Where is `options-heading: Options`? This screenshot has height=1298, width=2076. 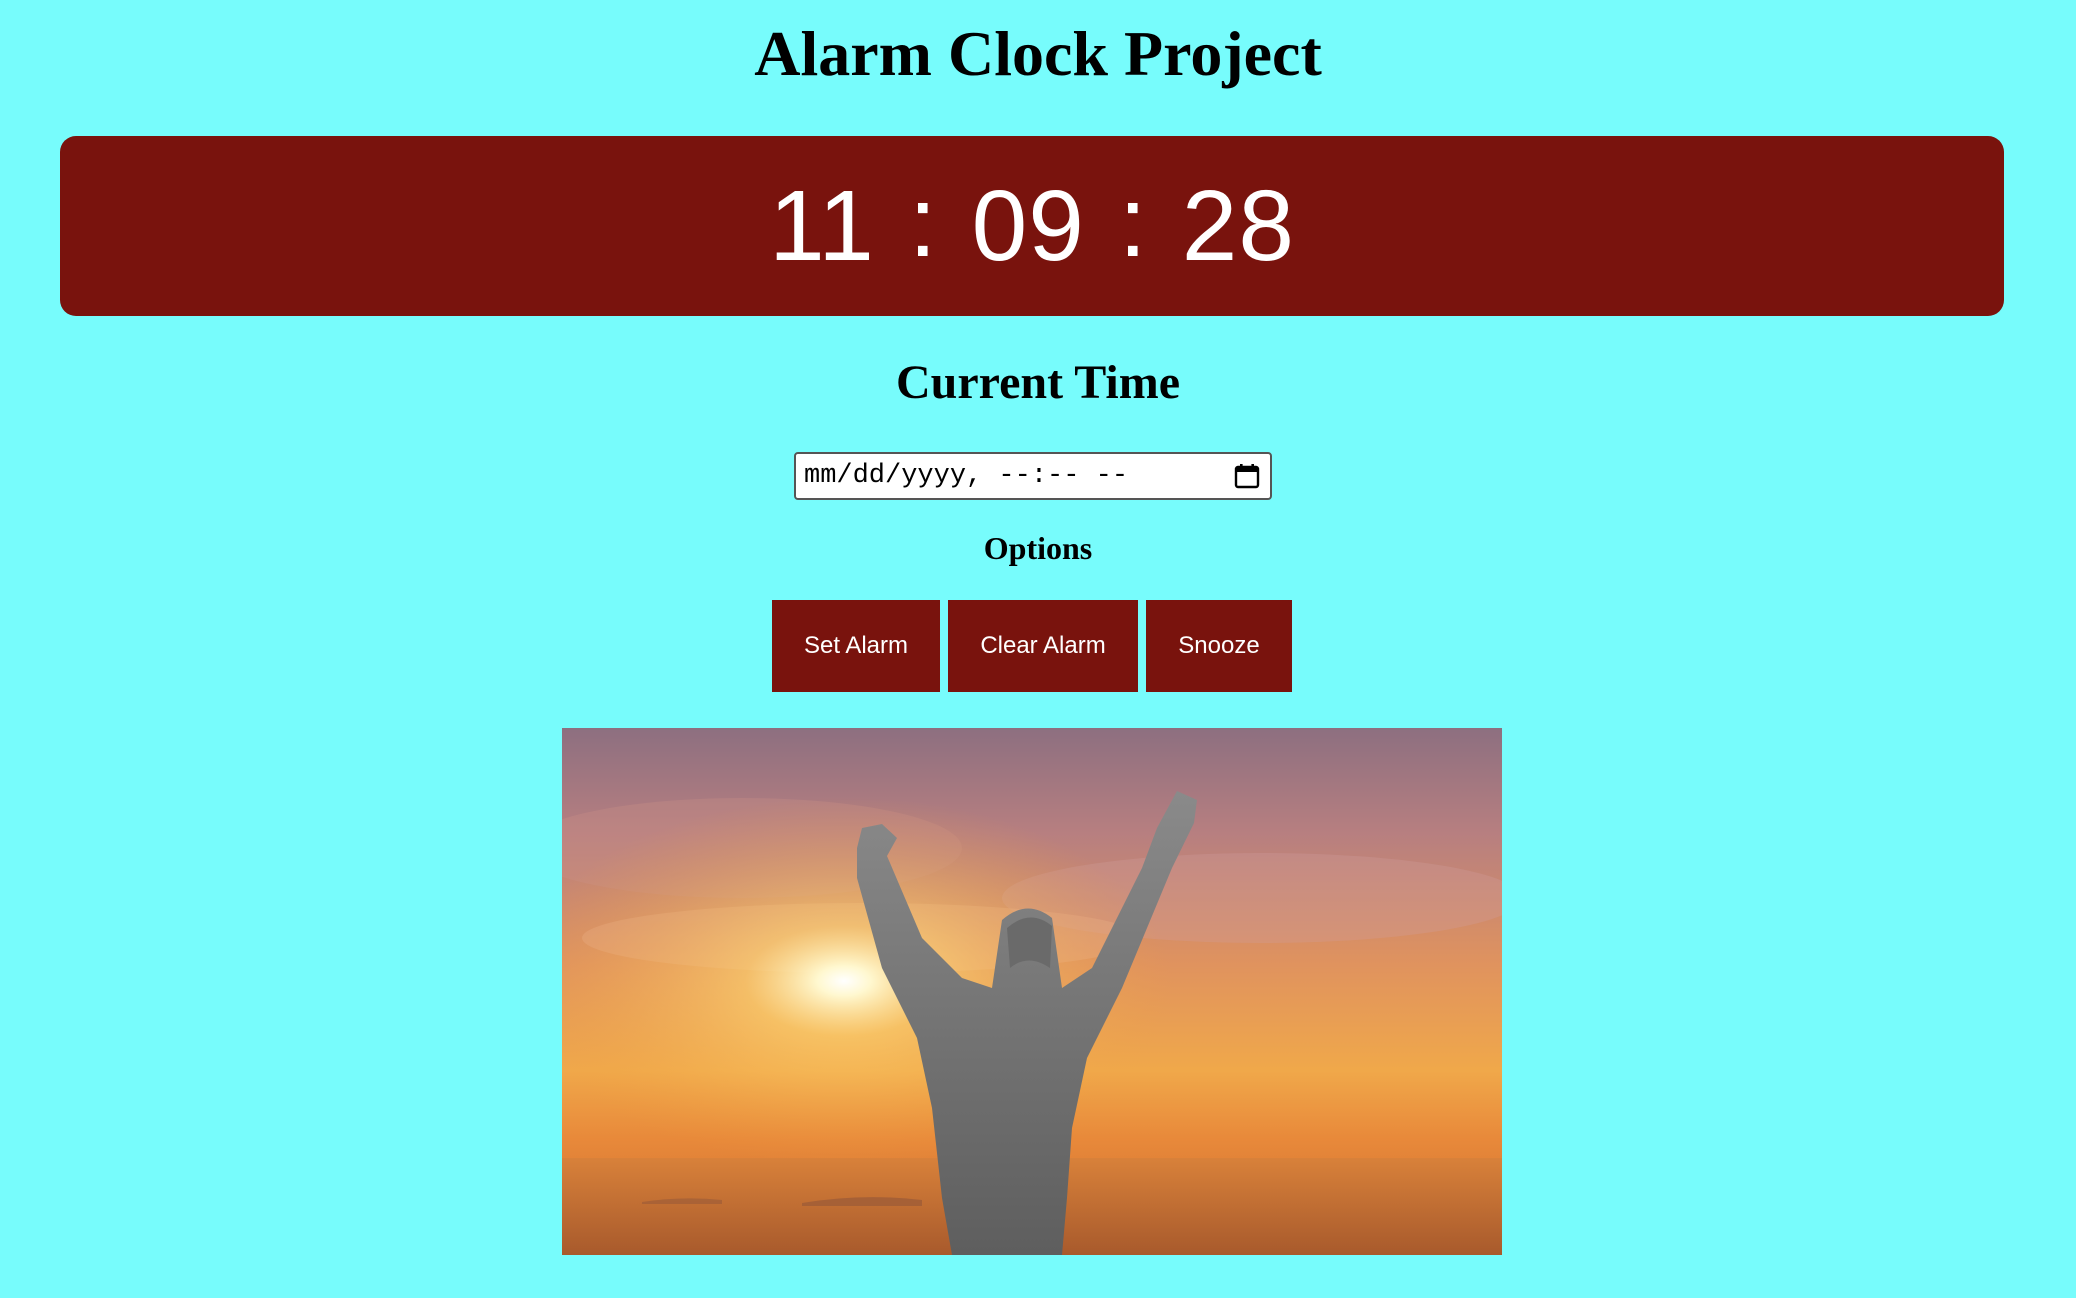
options-heading: Options is located at coordinates (1038, 548).